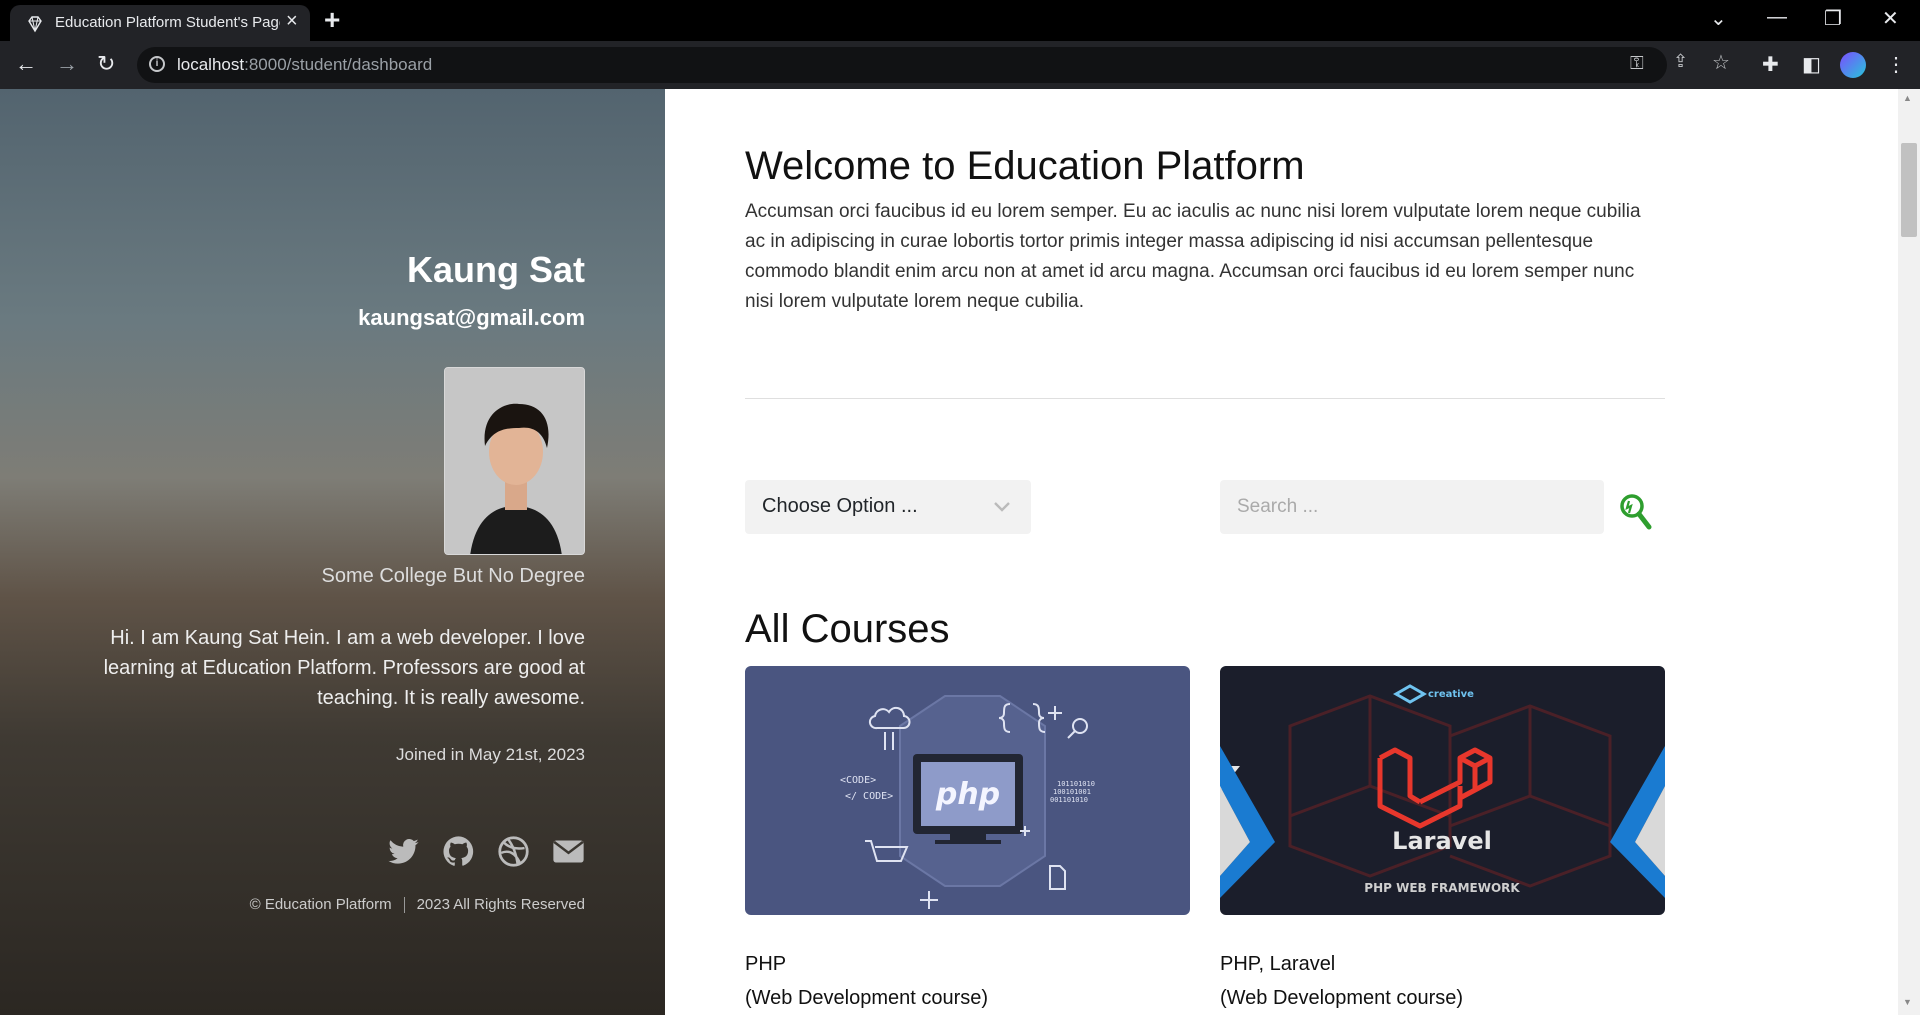 Image resolution: width=1920 pixels, height=1015 pixels. I want to click on svg-text: 101101010, so click(1076, 784).